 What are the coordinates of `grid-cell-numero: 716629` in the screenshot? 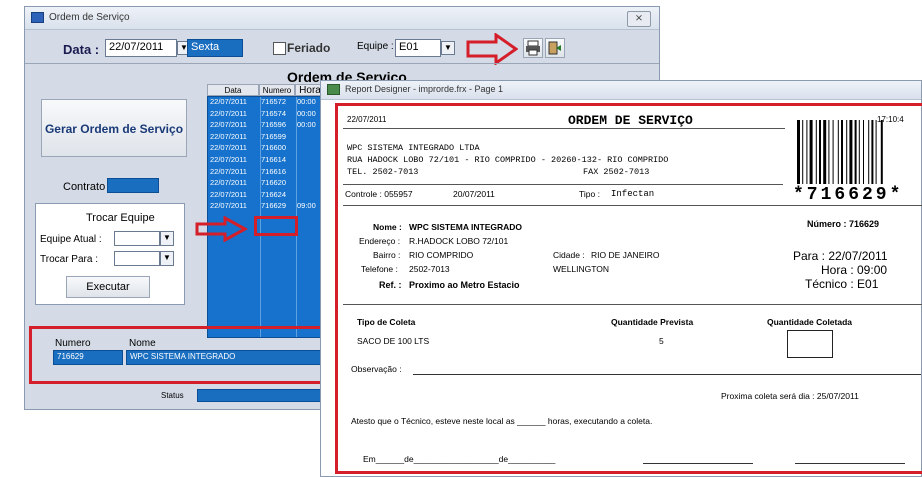 It's located at (274, 206).